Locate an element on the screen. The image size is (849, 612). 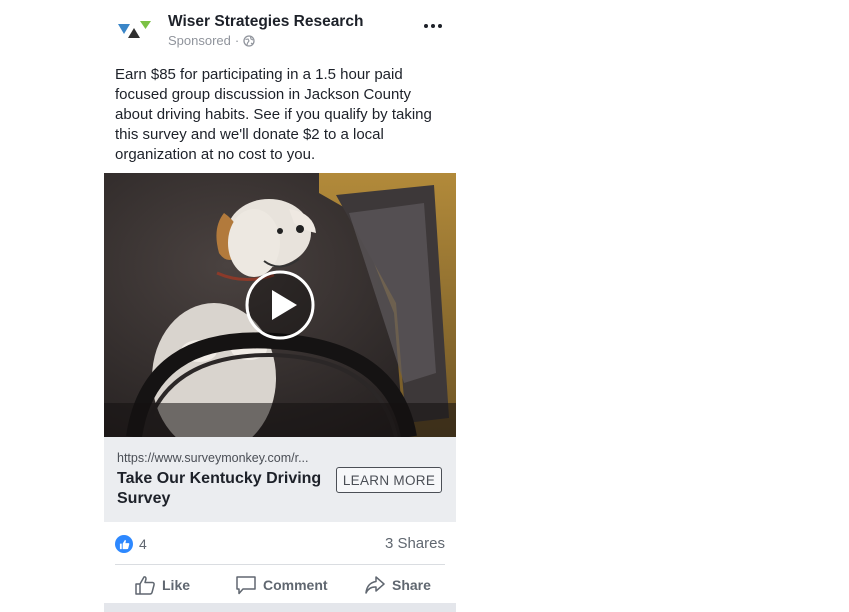
like-button: Like is located at coordinates (162, 585).